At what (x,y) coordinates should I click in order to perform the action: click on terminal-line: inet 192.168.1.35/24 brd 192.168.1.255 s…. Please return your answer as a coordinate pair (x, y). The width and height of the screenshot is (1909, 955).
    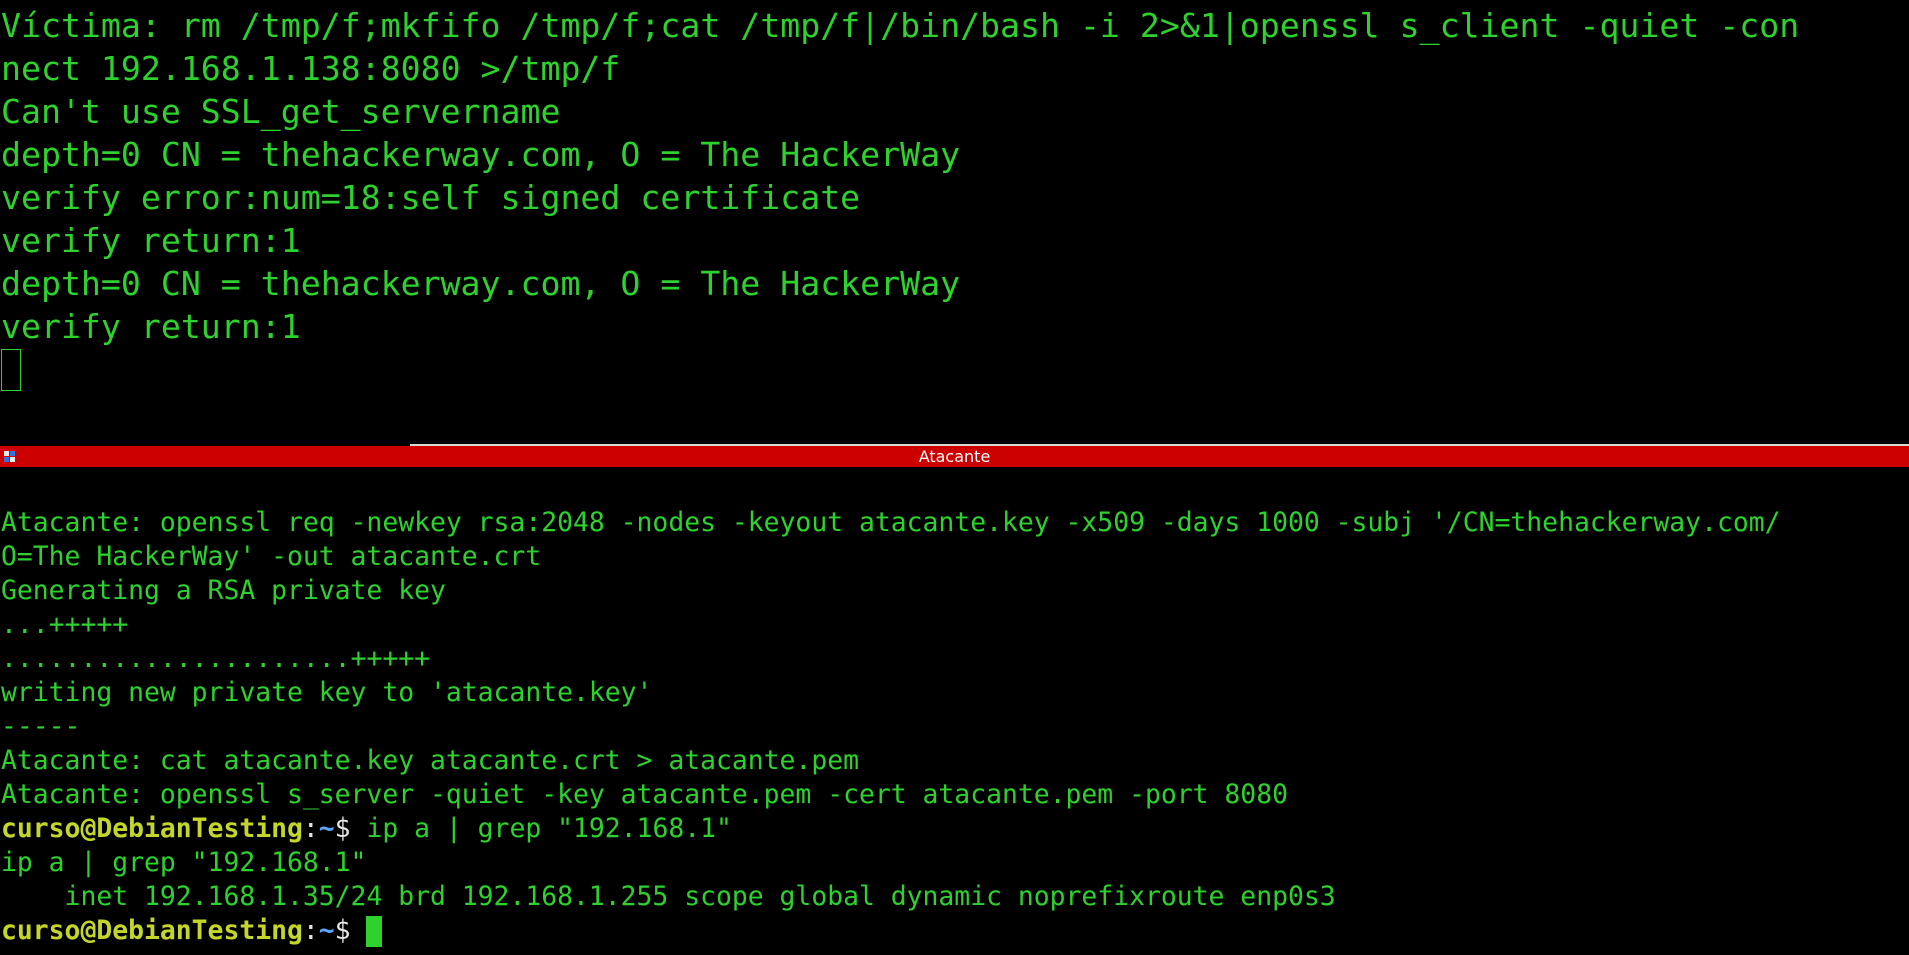
    Looking at the image, I should click on (668, 896).